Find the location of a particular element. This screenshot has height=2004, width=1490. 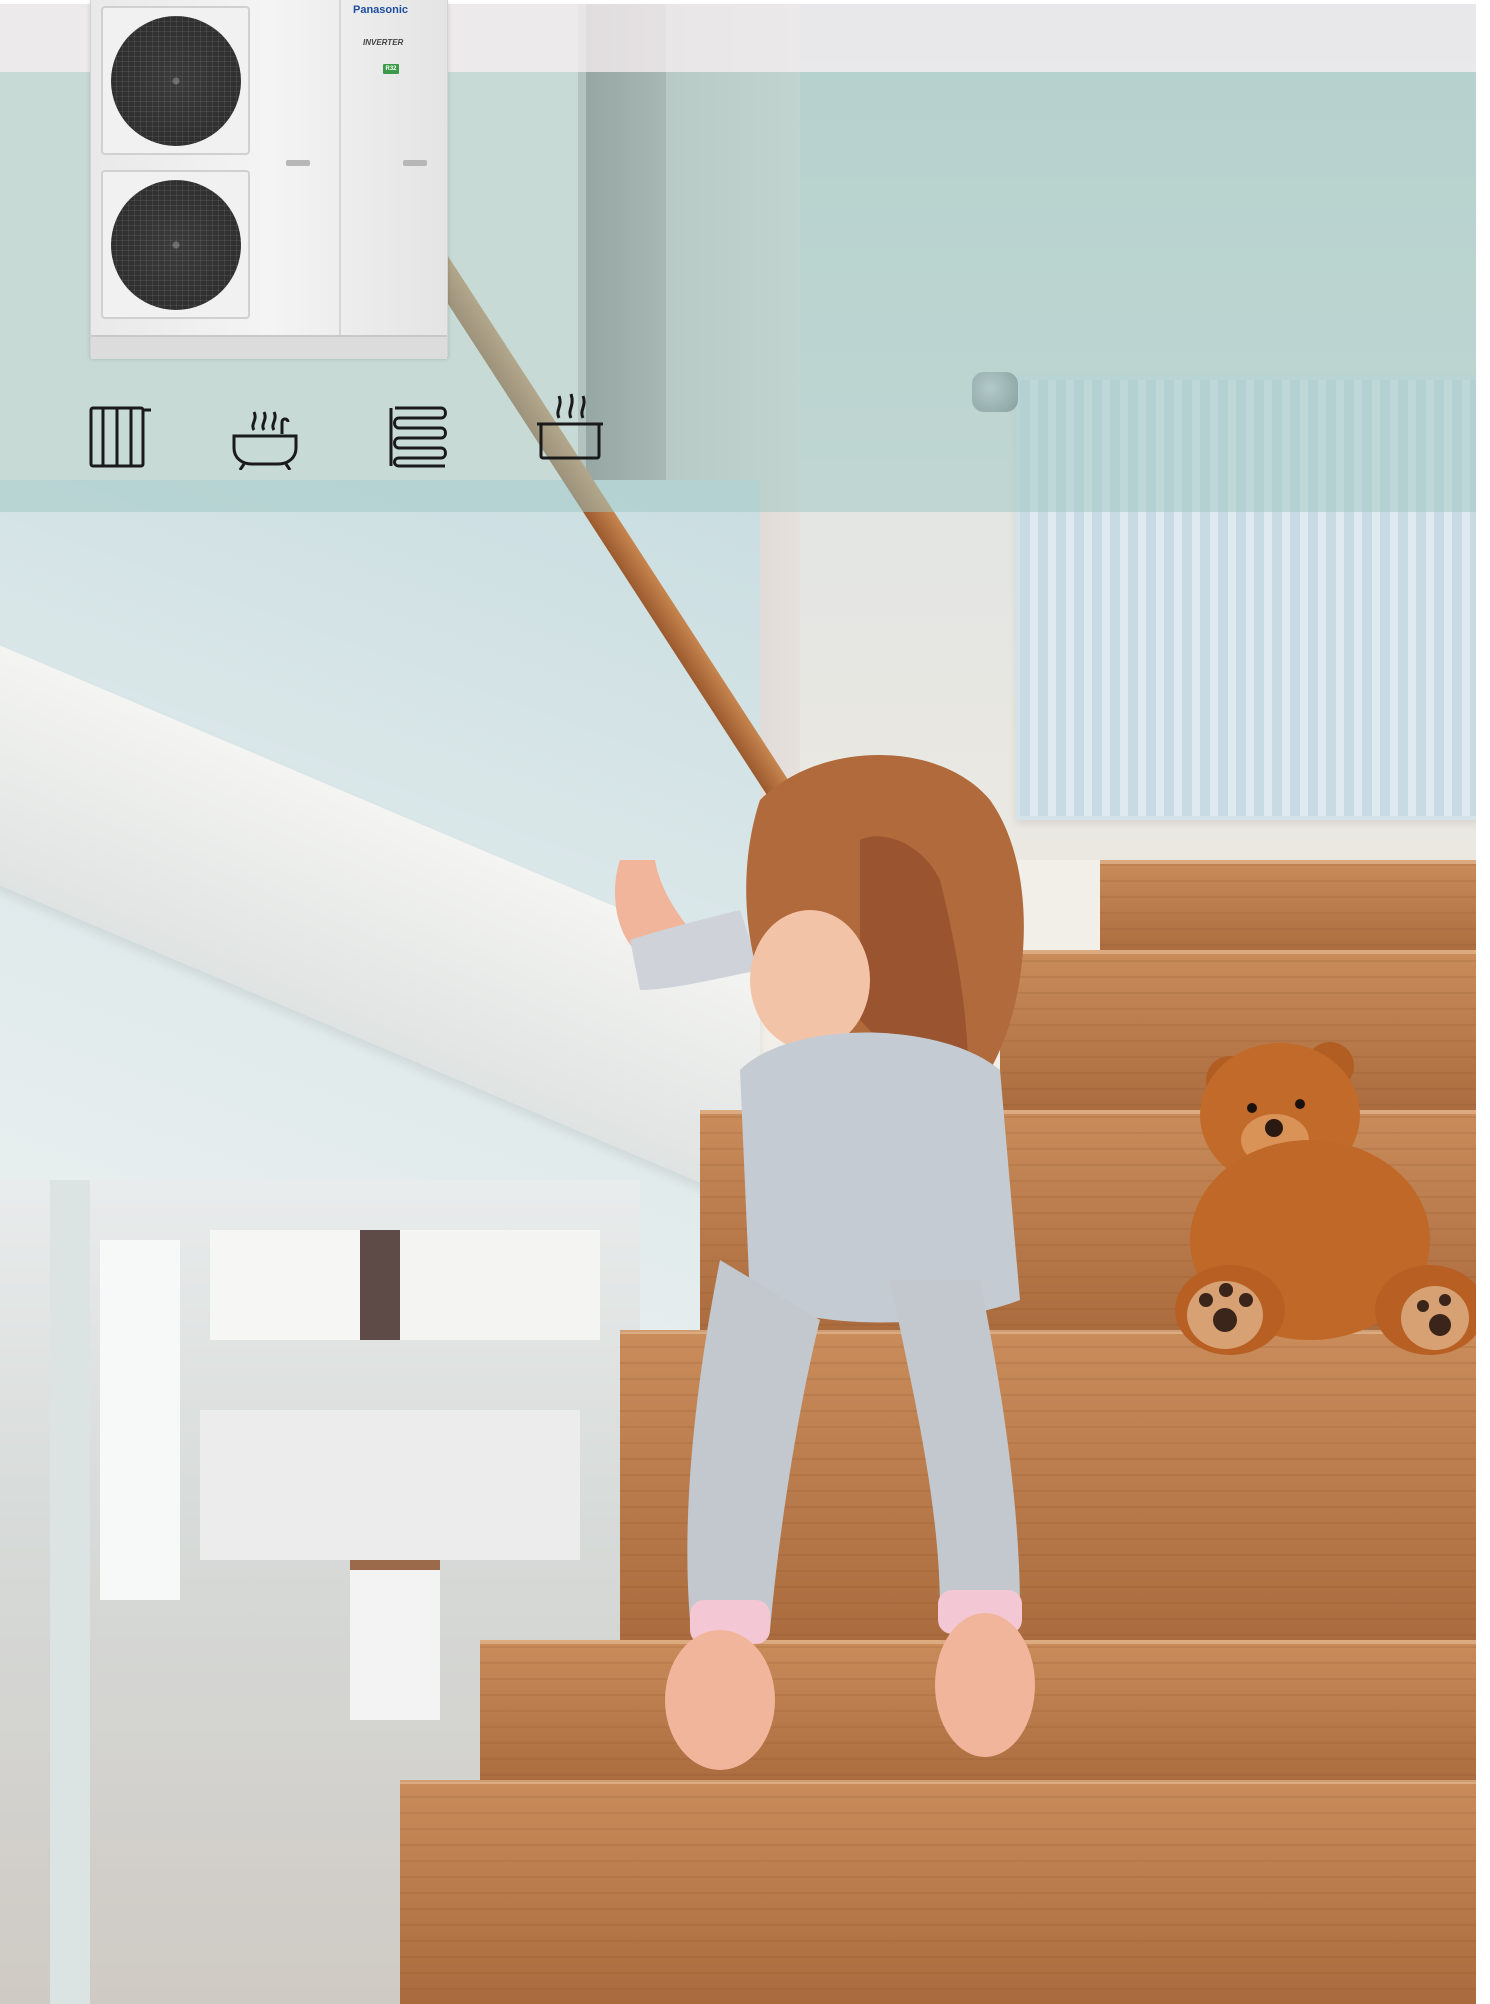

radiator-icon is located at coordinates (120, 435).